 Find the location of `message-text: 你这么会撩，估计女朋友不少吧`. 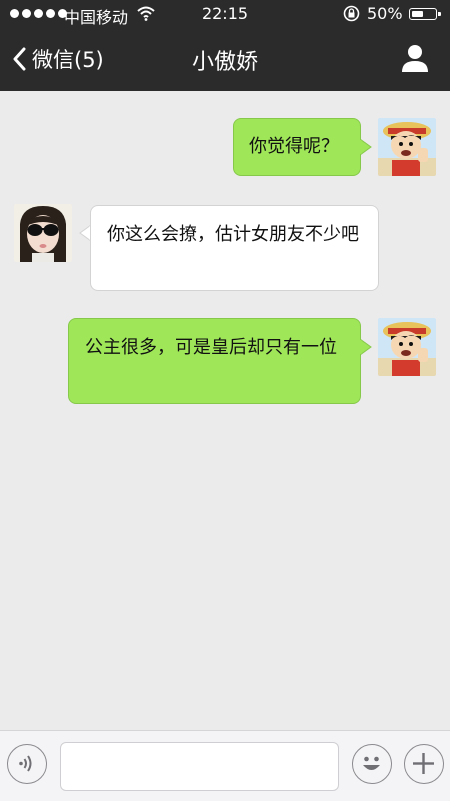

message-text: 你这么会撩，估计女朋友不少吧 is located at coordinates (233, 234).